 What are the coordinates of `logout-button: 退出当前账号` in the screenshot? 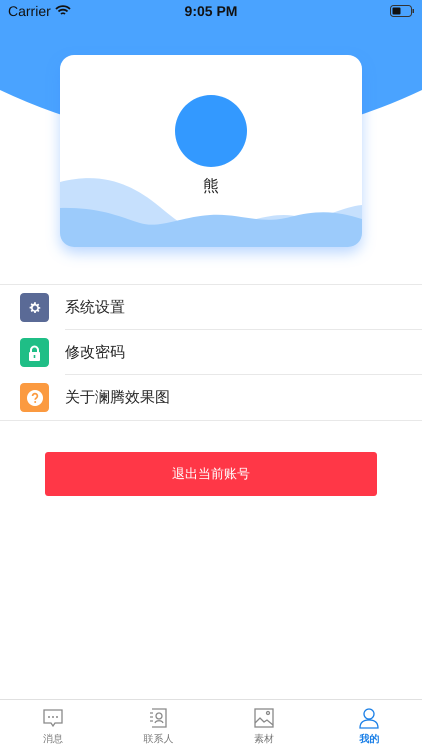 It's located at (211, 474).